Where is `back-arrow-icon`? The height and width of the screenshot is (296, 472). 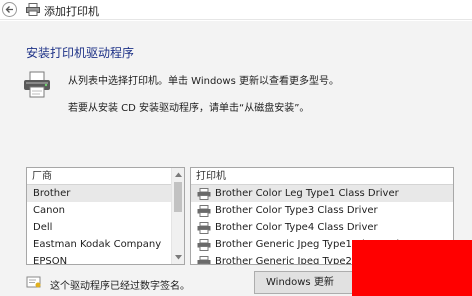 back-arrow-icon is located at coordinates (9, 9).